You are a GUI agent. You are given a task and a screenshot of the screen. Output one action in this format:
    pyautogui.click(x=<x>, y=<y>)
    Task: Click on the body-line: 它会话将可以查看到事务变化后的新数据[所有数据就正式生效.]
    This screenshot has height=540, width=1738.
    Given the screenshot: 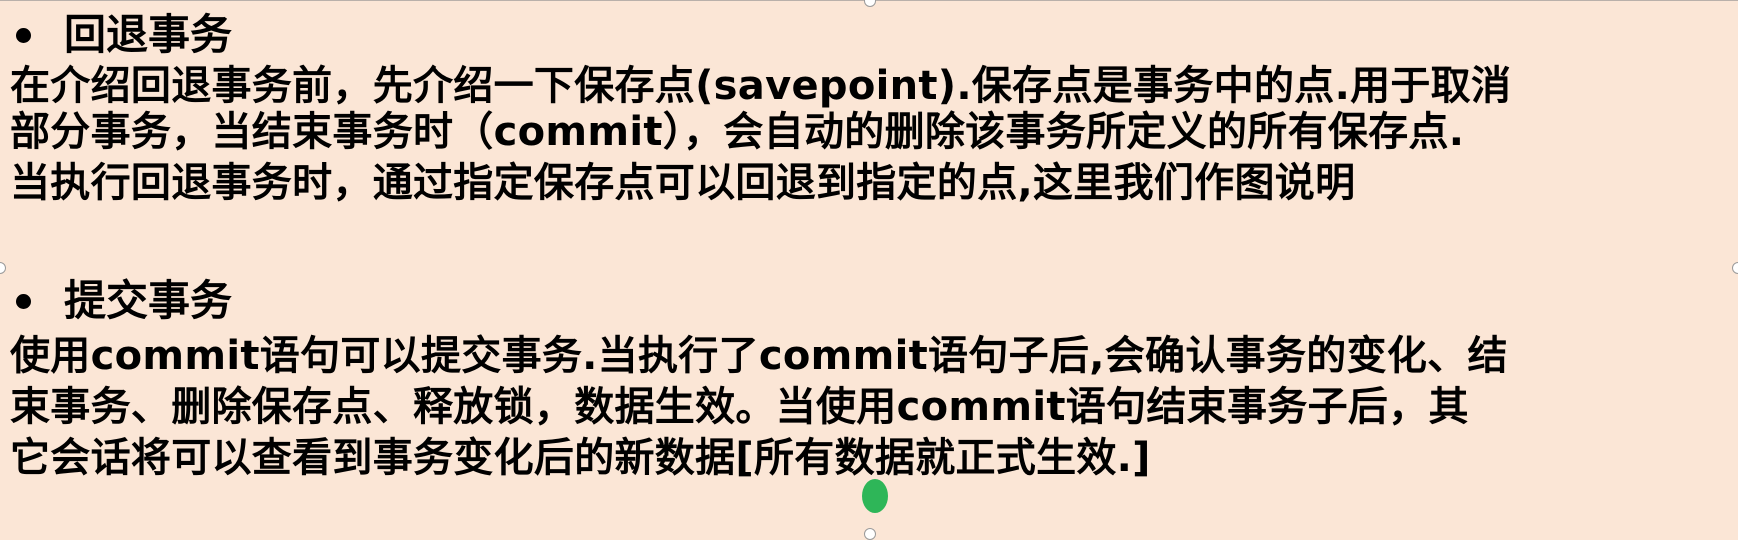 What is the action you would take?
    pyautogui.click(x=580, y=458)
    